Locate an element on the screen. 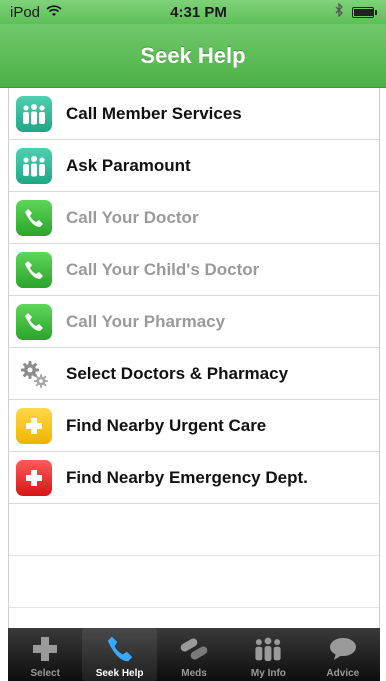 The image size is (386, 681). bluetooth-icon is located at coordinates (339, 11).